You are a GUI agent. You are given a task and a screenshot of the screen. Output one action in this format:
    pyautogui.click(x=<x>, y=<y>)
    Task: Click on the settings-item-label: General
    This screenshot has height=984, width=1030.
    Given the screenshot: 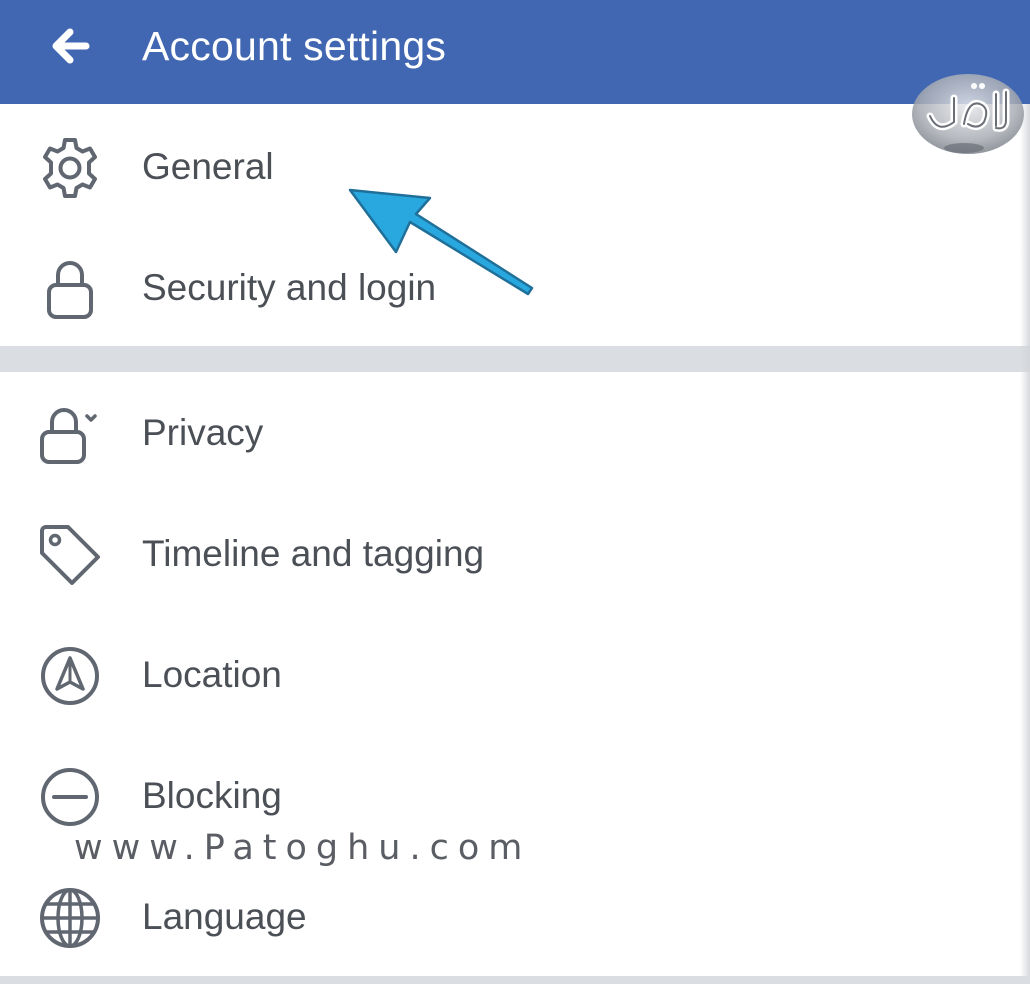 What is the action you would take?
    pyautogui.click(x=208, y=166)
    